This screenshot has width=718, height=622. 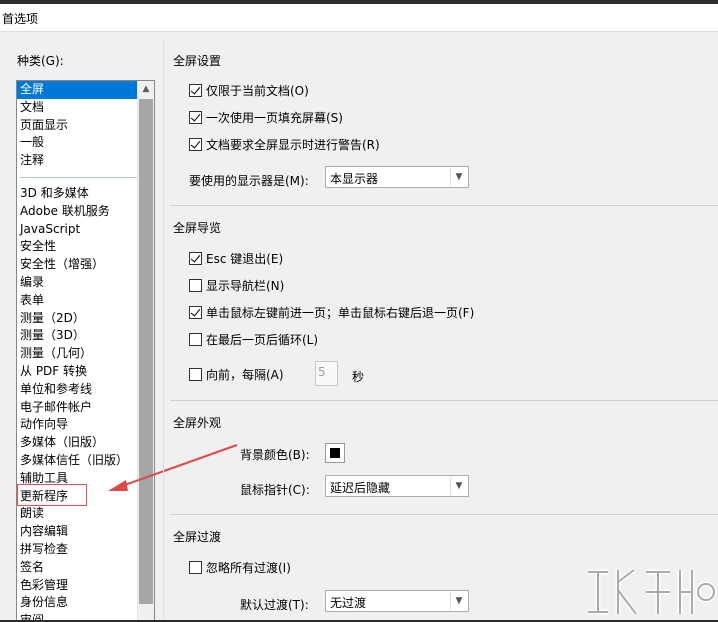 I want to click on watermark-logo, so click(x=652, y=592).